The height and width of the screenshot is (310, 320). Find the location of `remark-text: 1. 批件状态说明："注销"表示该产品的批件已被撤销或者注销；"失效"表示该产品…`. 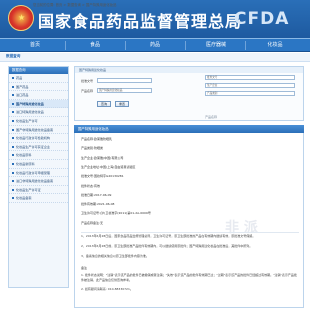

remark-text: 1. 批件状态说明："注销"表示该产品的批件已被撤销或者注销；"失效"表示该产品… is located at coordinates (189, 277).